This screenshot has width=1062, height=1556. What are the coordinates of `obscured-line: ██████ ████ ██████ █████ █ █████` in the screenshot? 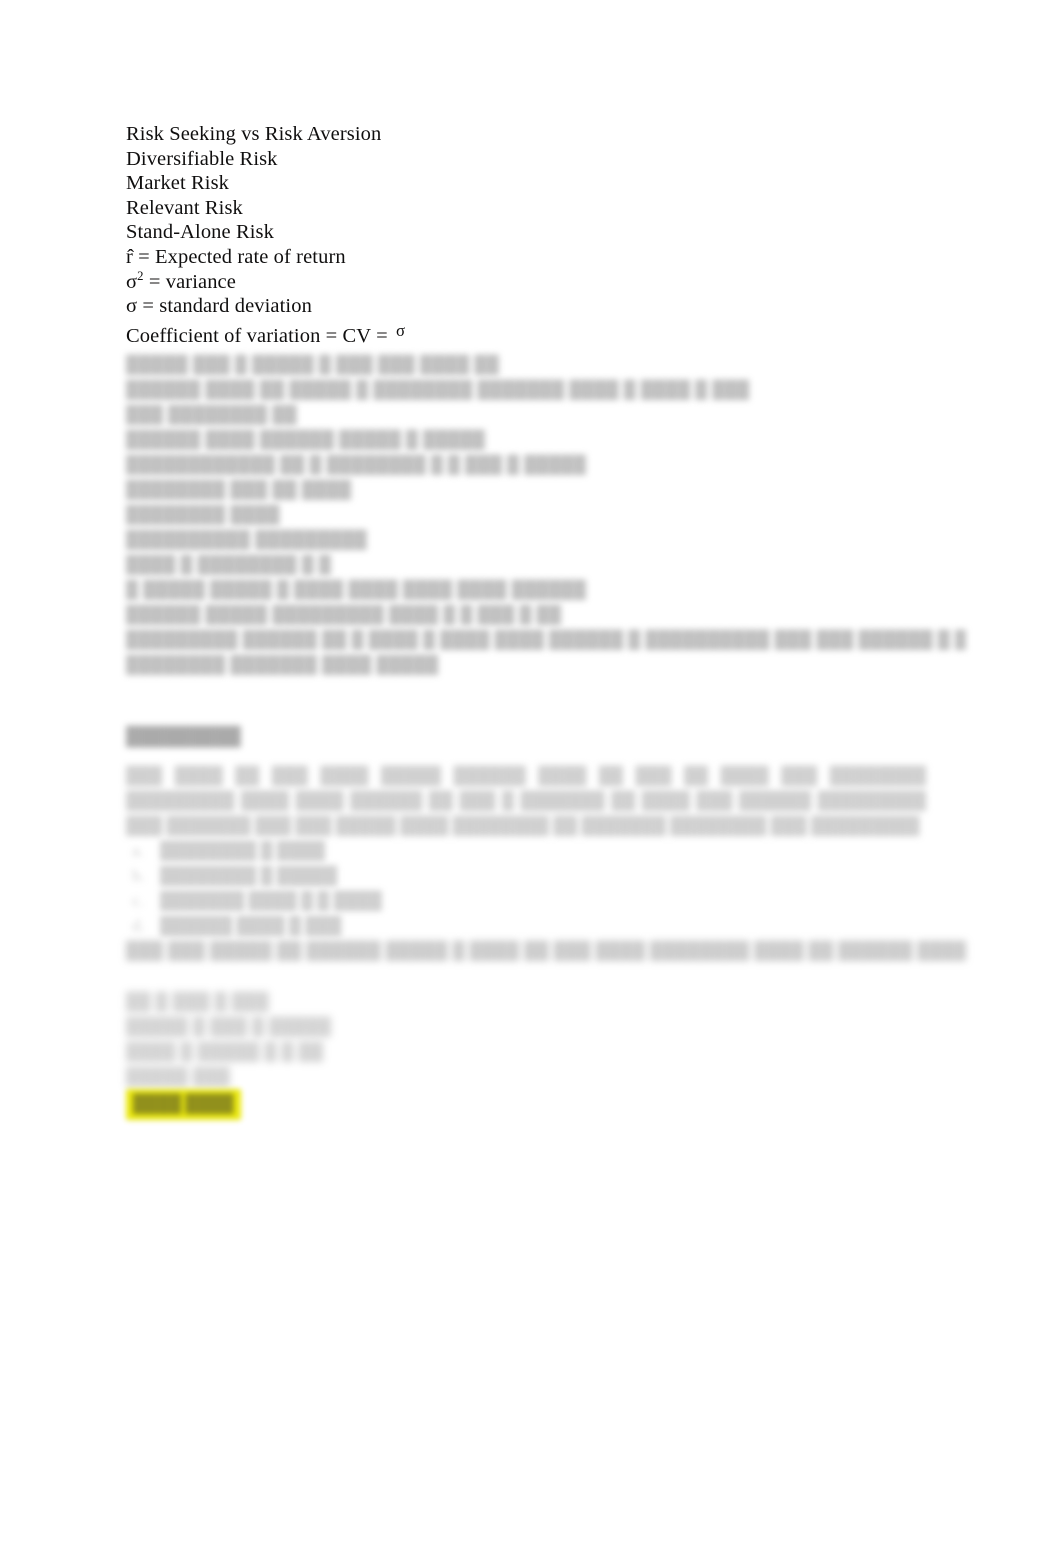 It's located at (306, 440).